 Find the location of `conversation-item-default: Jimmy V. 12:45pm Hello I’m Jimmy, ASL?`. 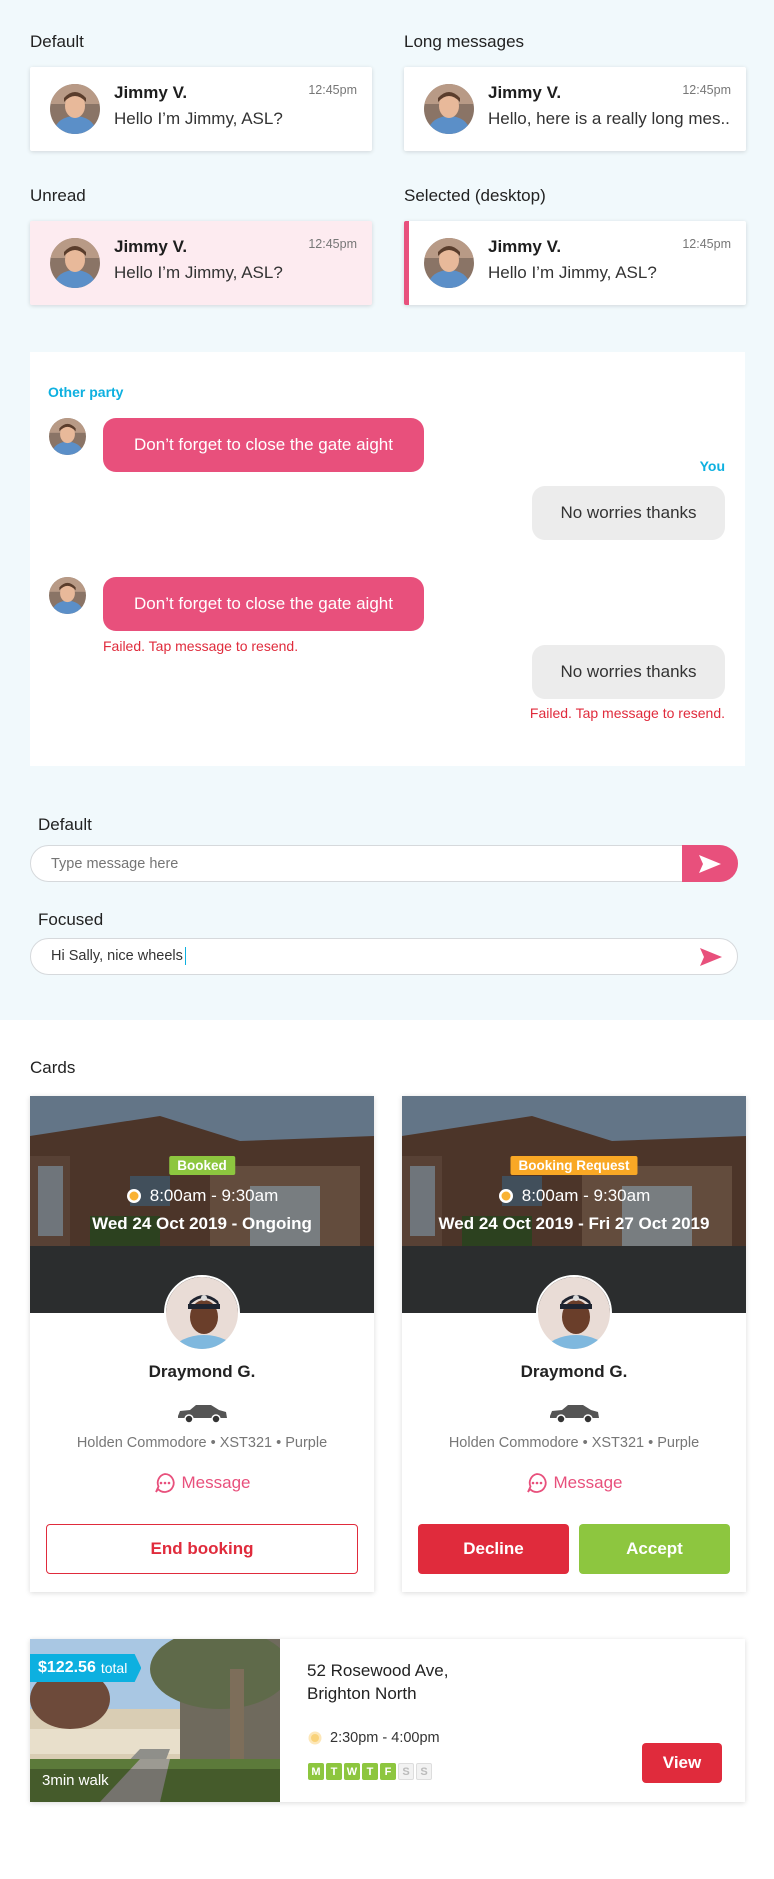

conversation-item-default: Jimmy V. 12:45pm Hello I’m Jimmy, ASL? is located at coordinates (201, 109).